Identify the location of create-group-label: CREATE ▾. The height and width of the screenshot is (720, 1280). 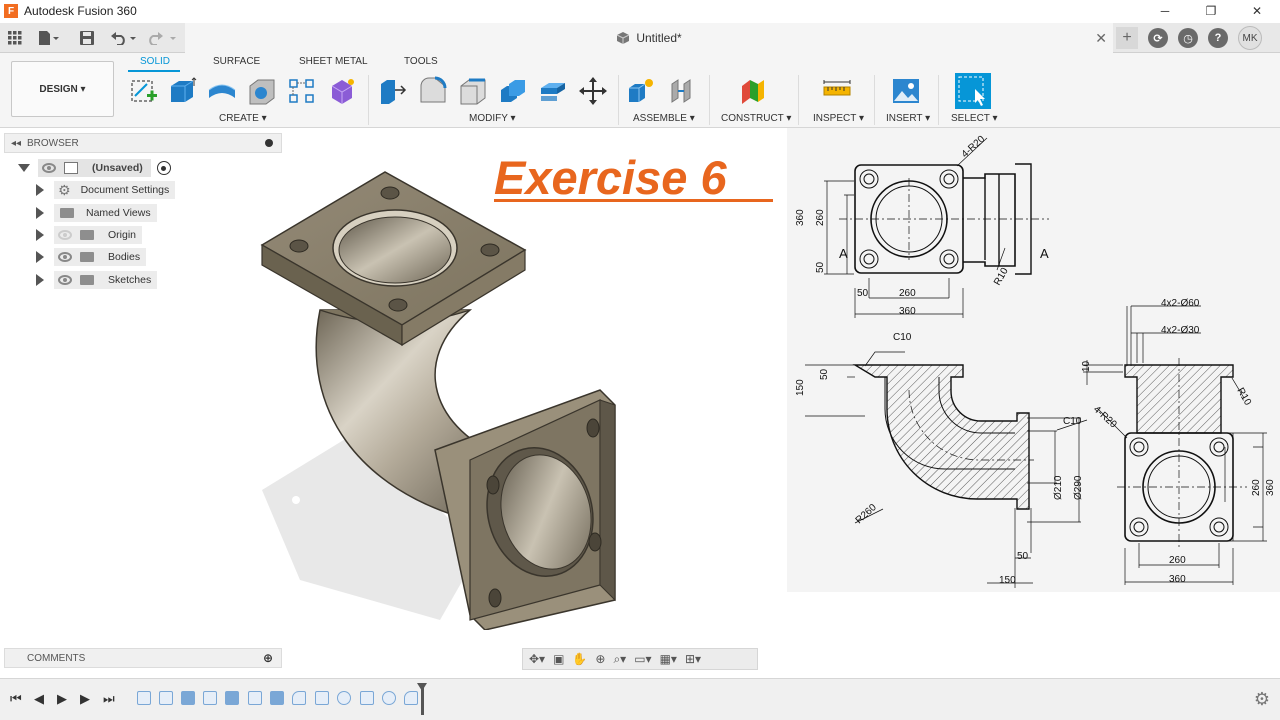
(243, 118).